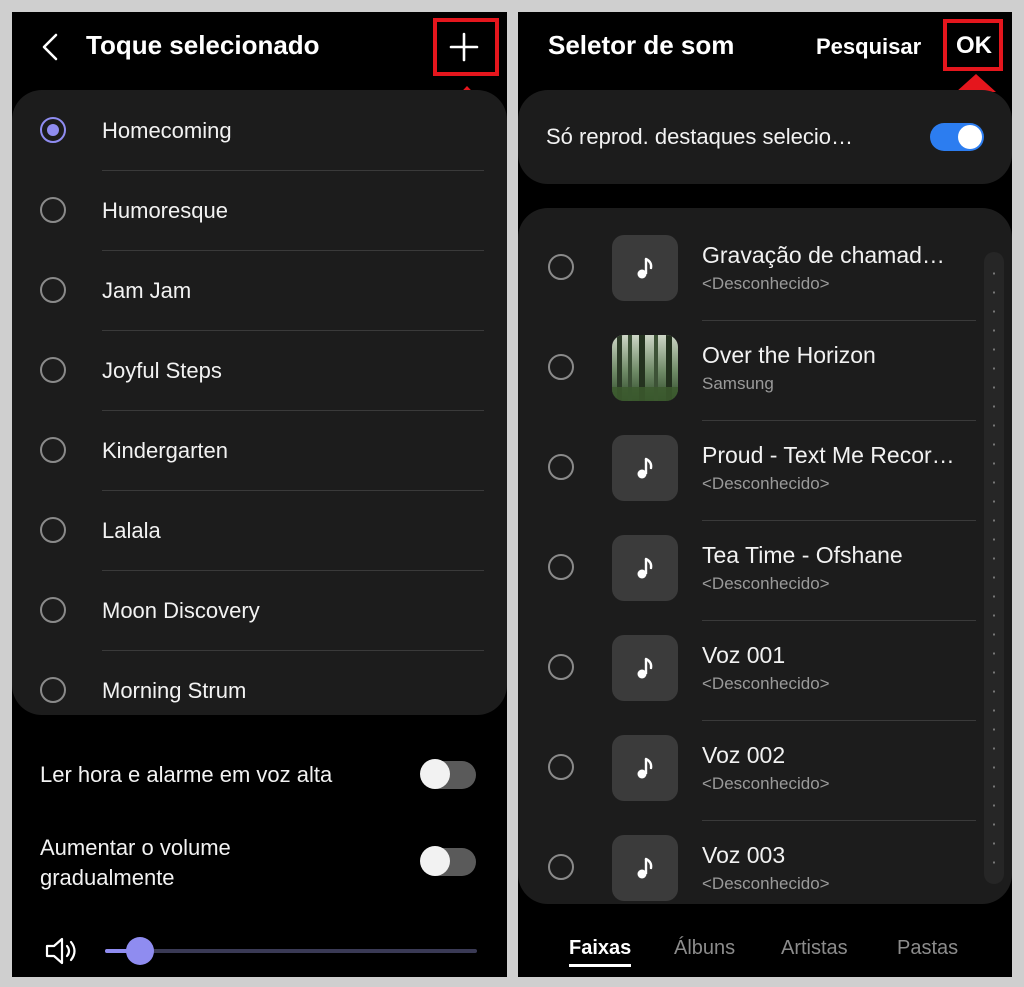 Image resolution: width=1024 pixels, height=987 pixels. I want to click on read-time-label: Ler hora e alarme em voz alta, so click(186, 774).